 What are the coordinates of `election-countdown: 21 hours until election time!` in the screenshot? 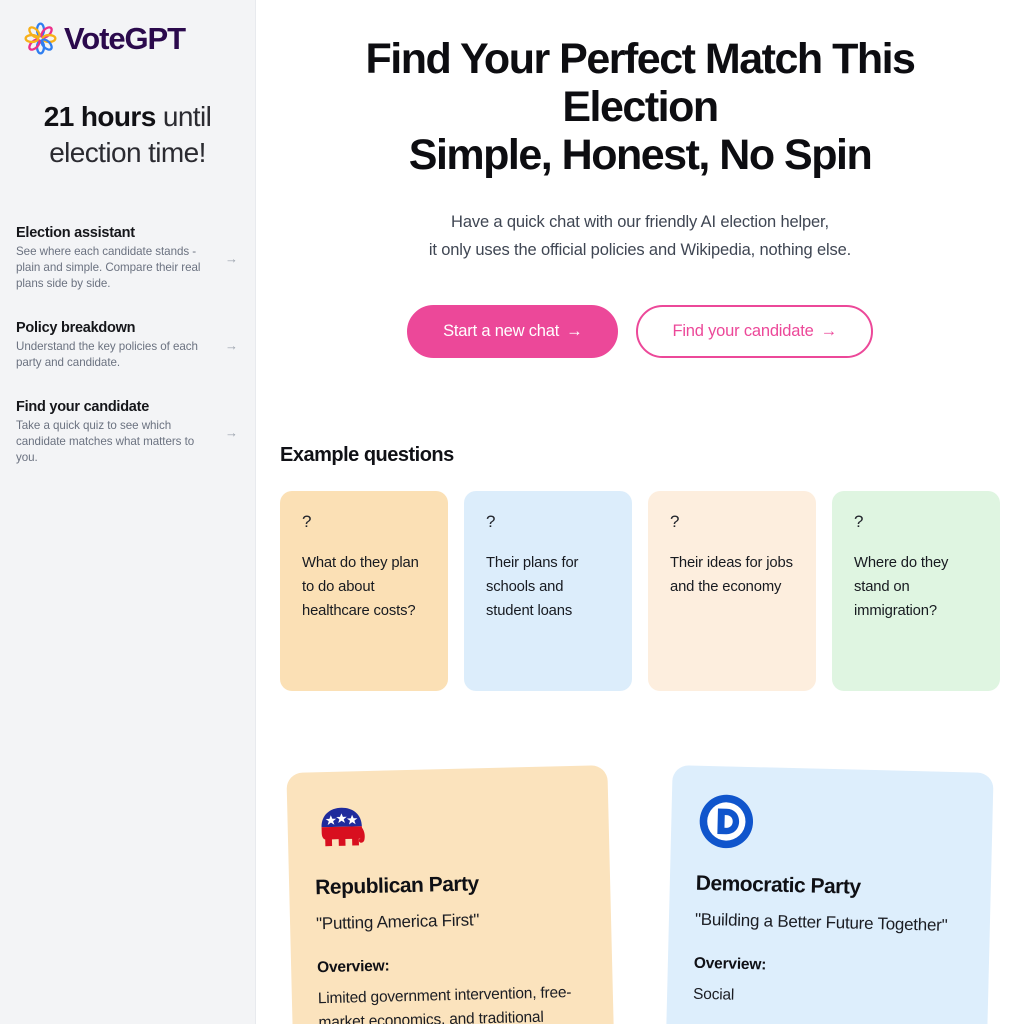 It's located at (127, 135).